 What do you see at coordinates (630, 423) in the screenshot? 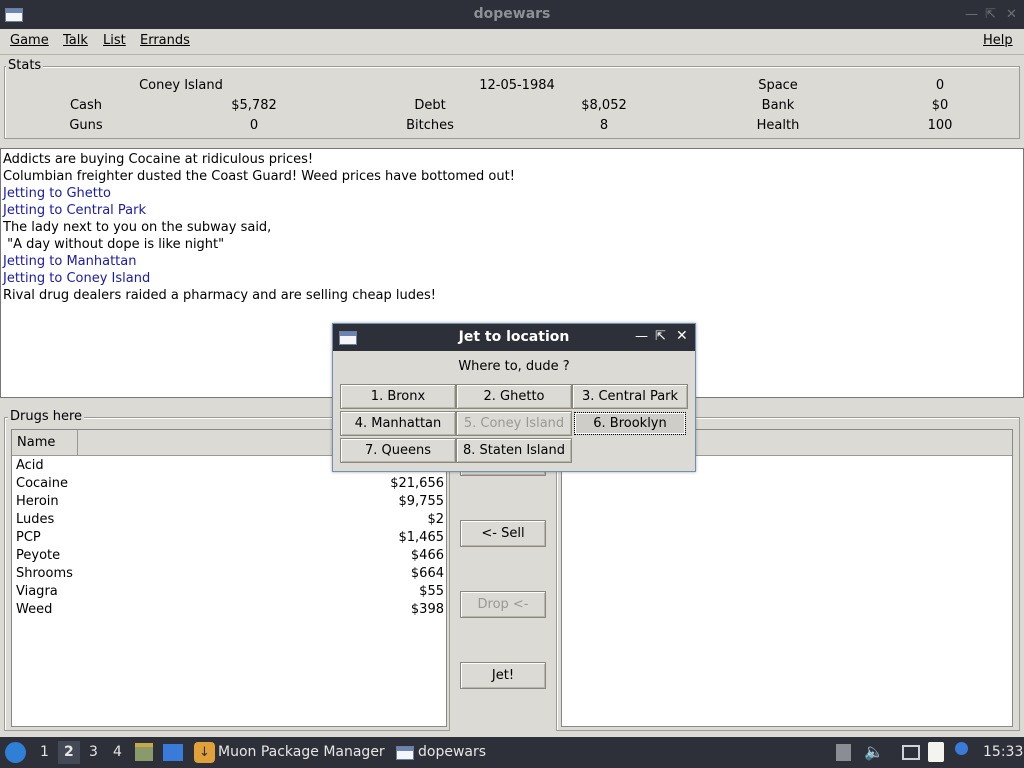
I see `location-brooklyn-button: 6. Brooklyn` at bounding box center [630, 423].